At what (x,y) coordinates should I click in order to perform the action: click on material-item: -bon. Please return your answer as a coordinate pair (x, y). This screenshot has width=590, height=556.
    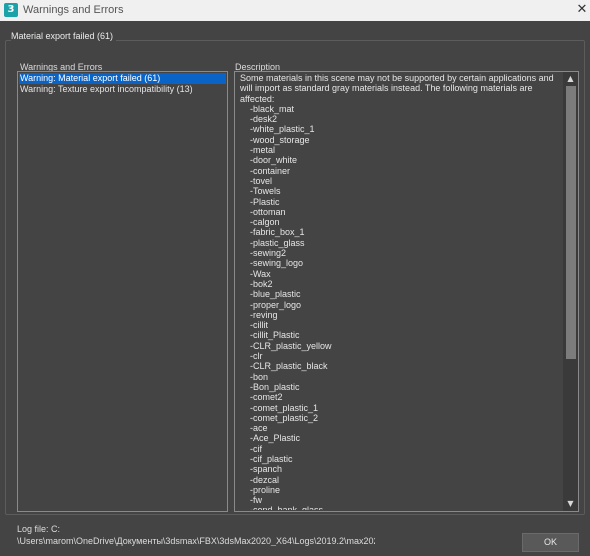
    Looking at the image, I should click on (259, 376).